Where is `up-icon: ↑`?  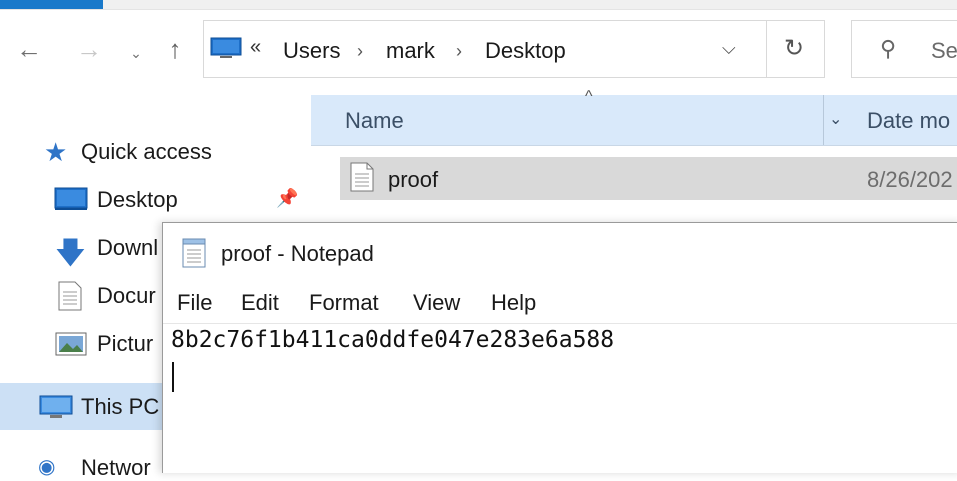 up-icon: ↑ is located at coordinates (175, 49).